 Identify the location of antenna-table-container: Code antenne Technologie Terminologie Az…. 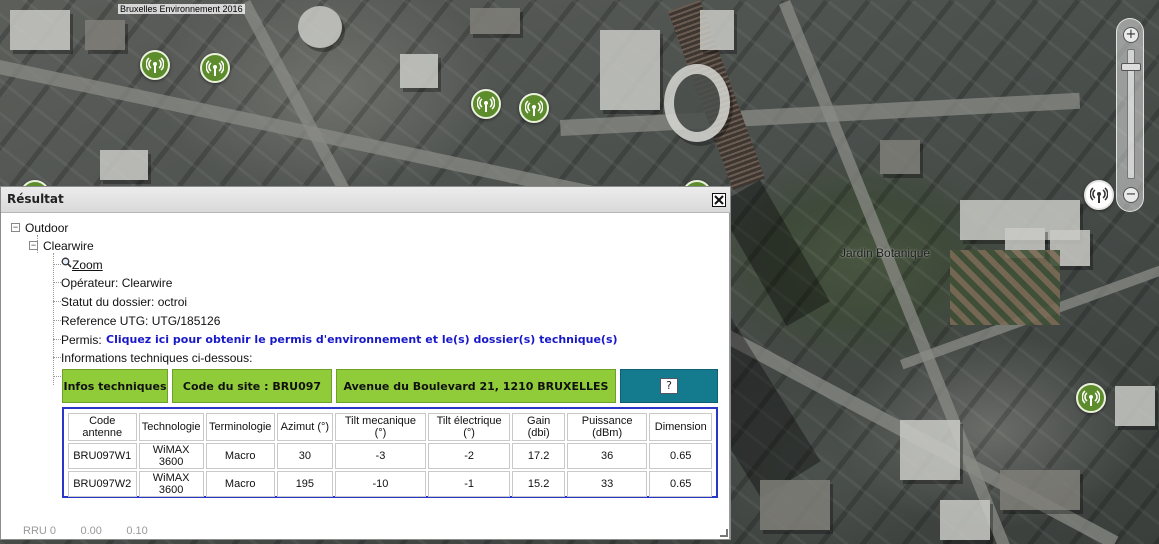
(390, 452).